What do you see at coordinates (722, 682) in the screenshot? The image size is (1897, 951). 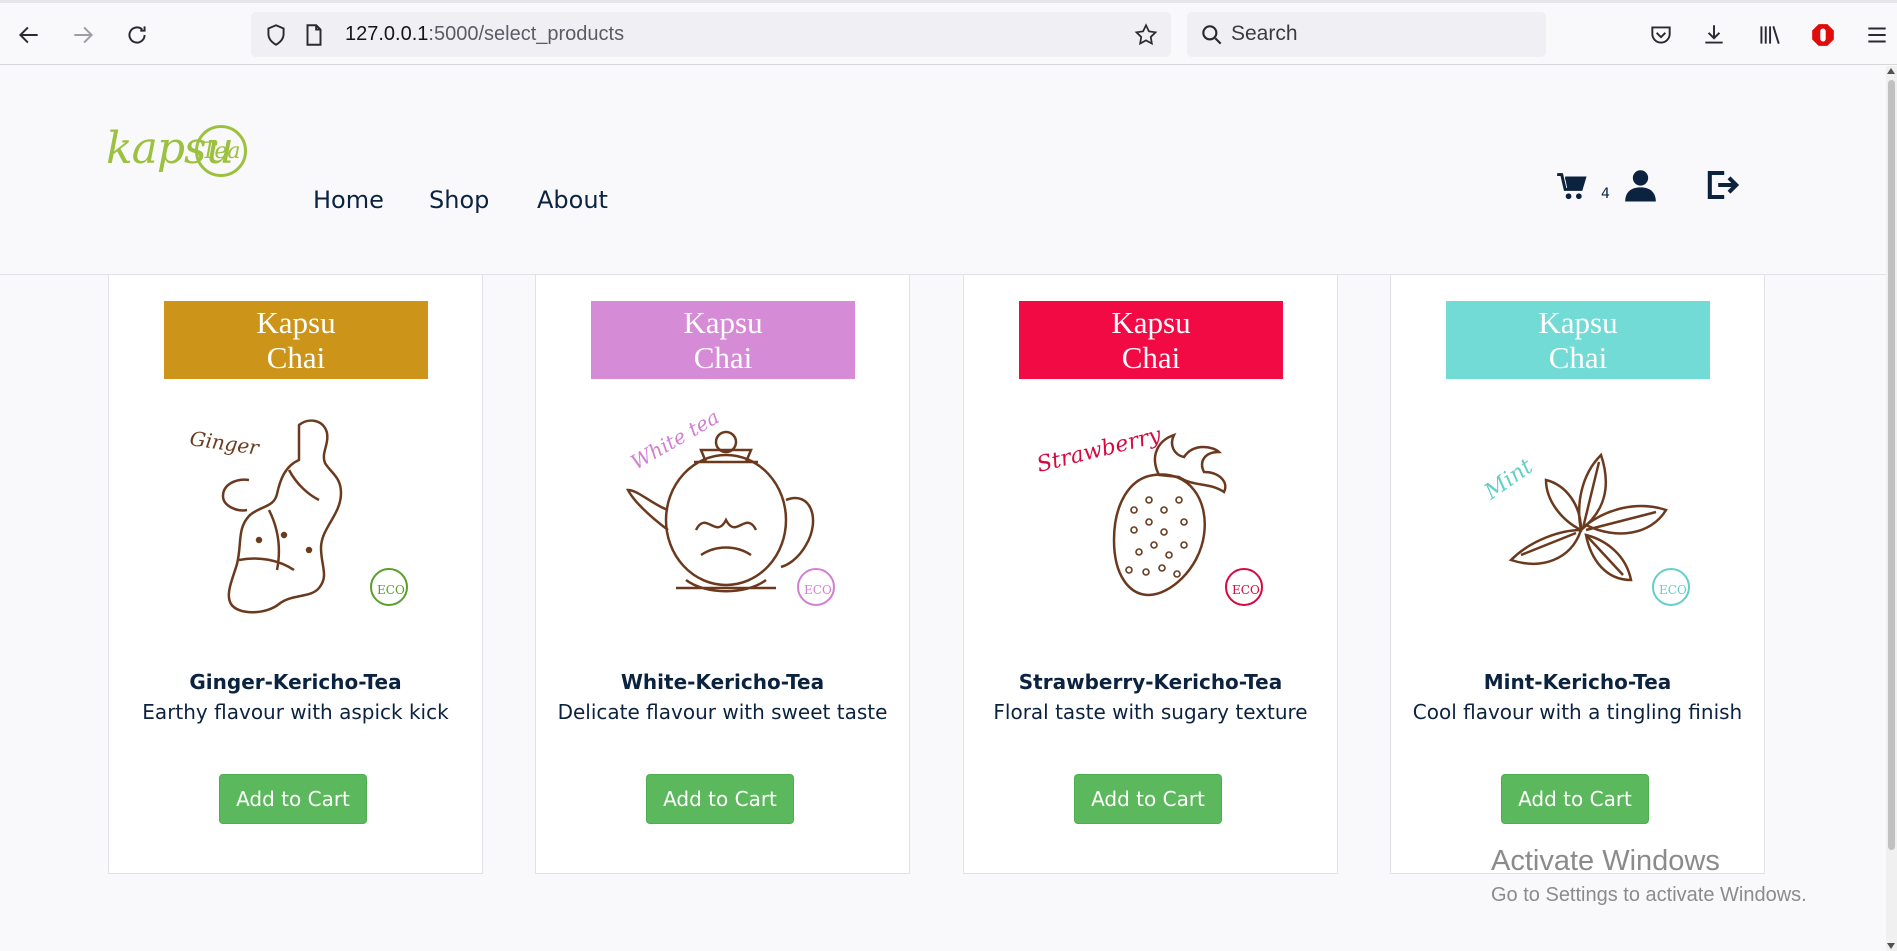 I see `product-name: White-Kericho-Tea` at bounding box center [722, 682].